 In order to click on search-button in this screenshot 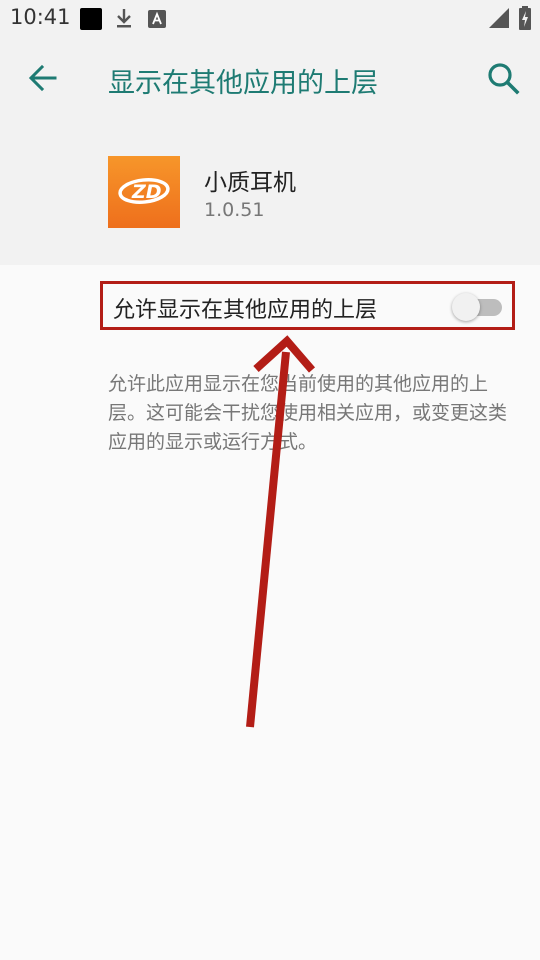, I will do `click(504, 79)`.